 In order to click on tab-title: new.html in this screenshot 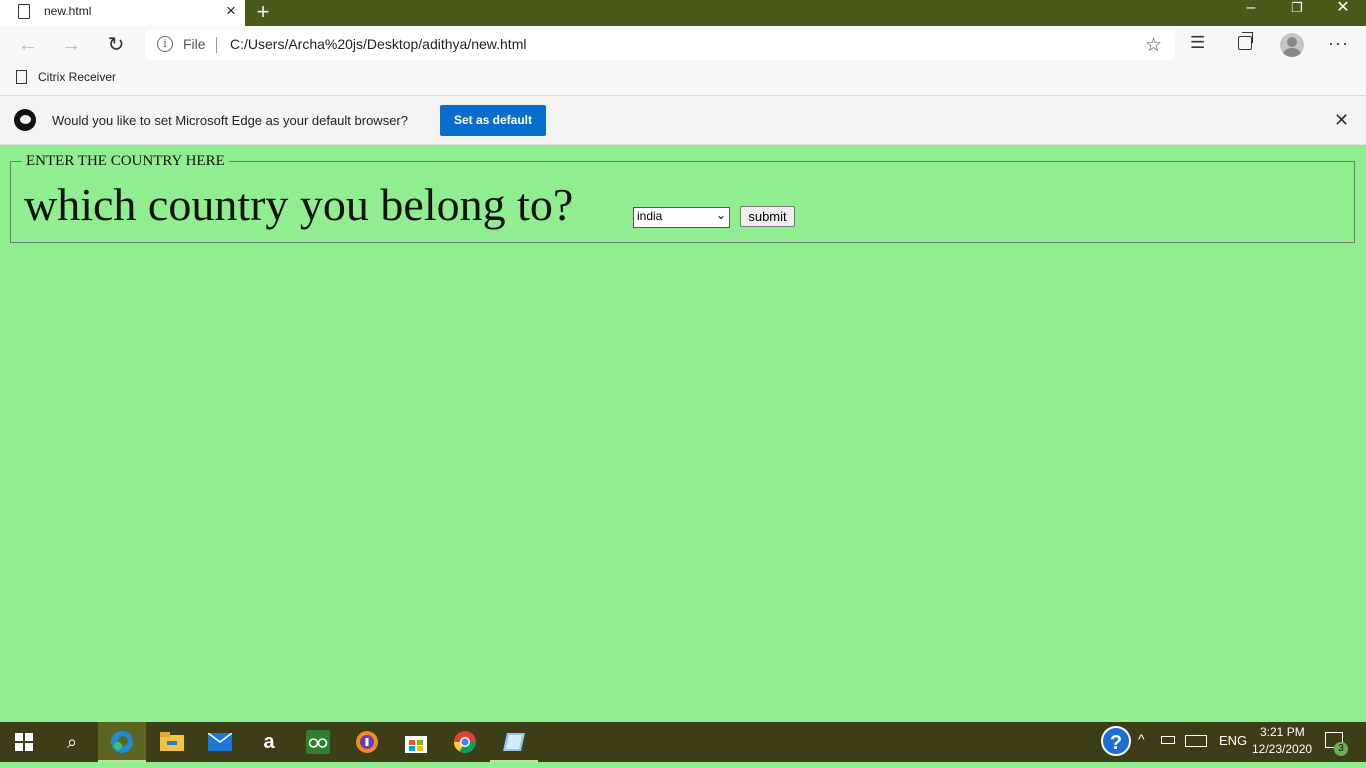, I will do `click(68, 11)`.